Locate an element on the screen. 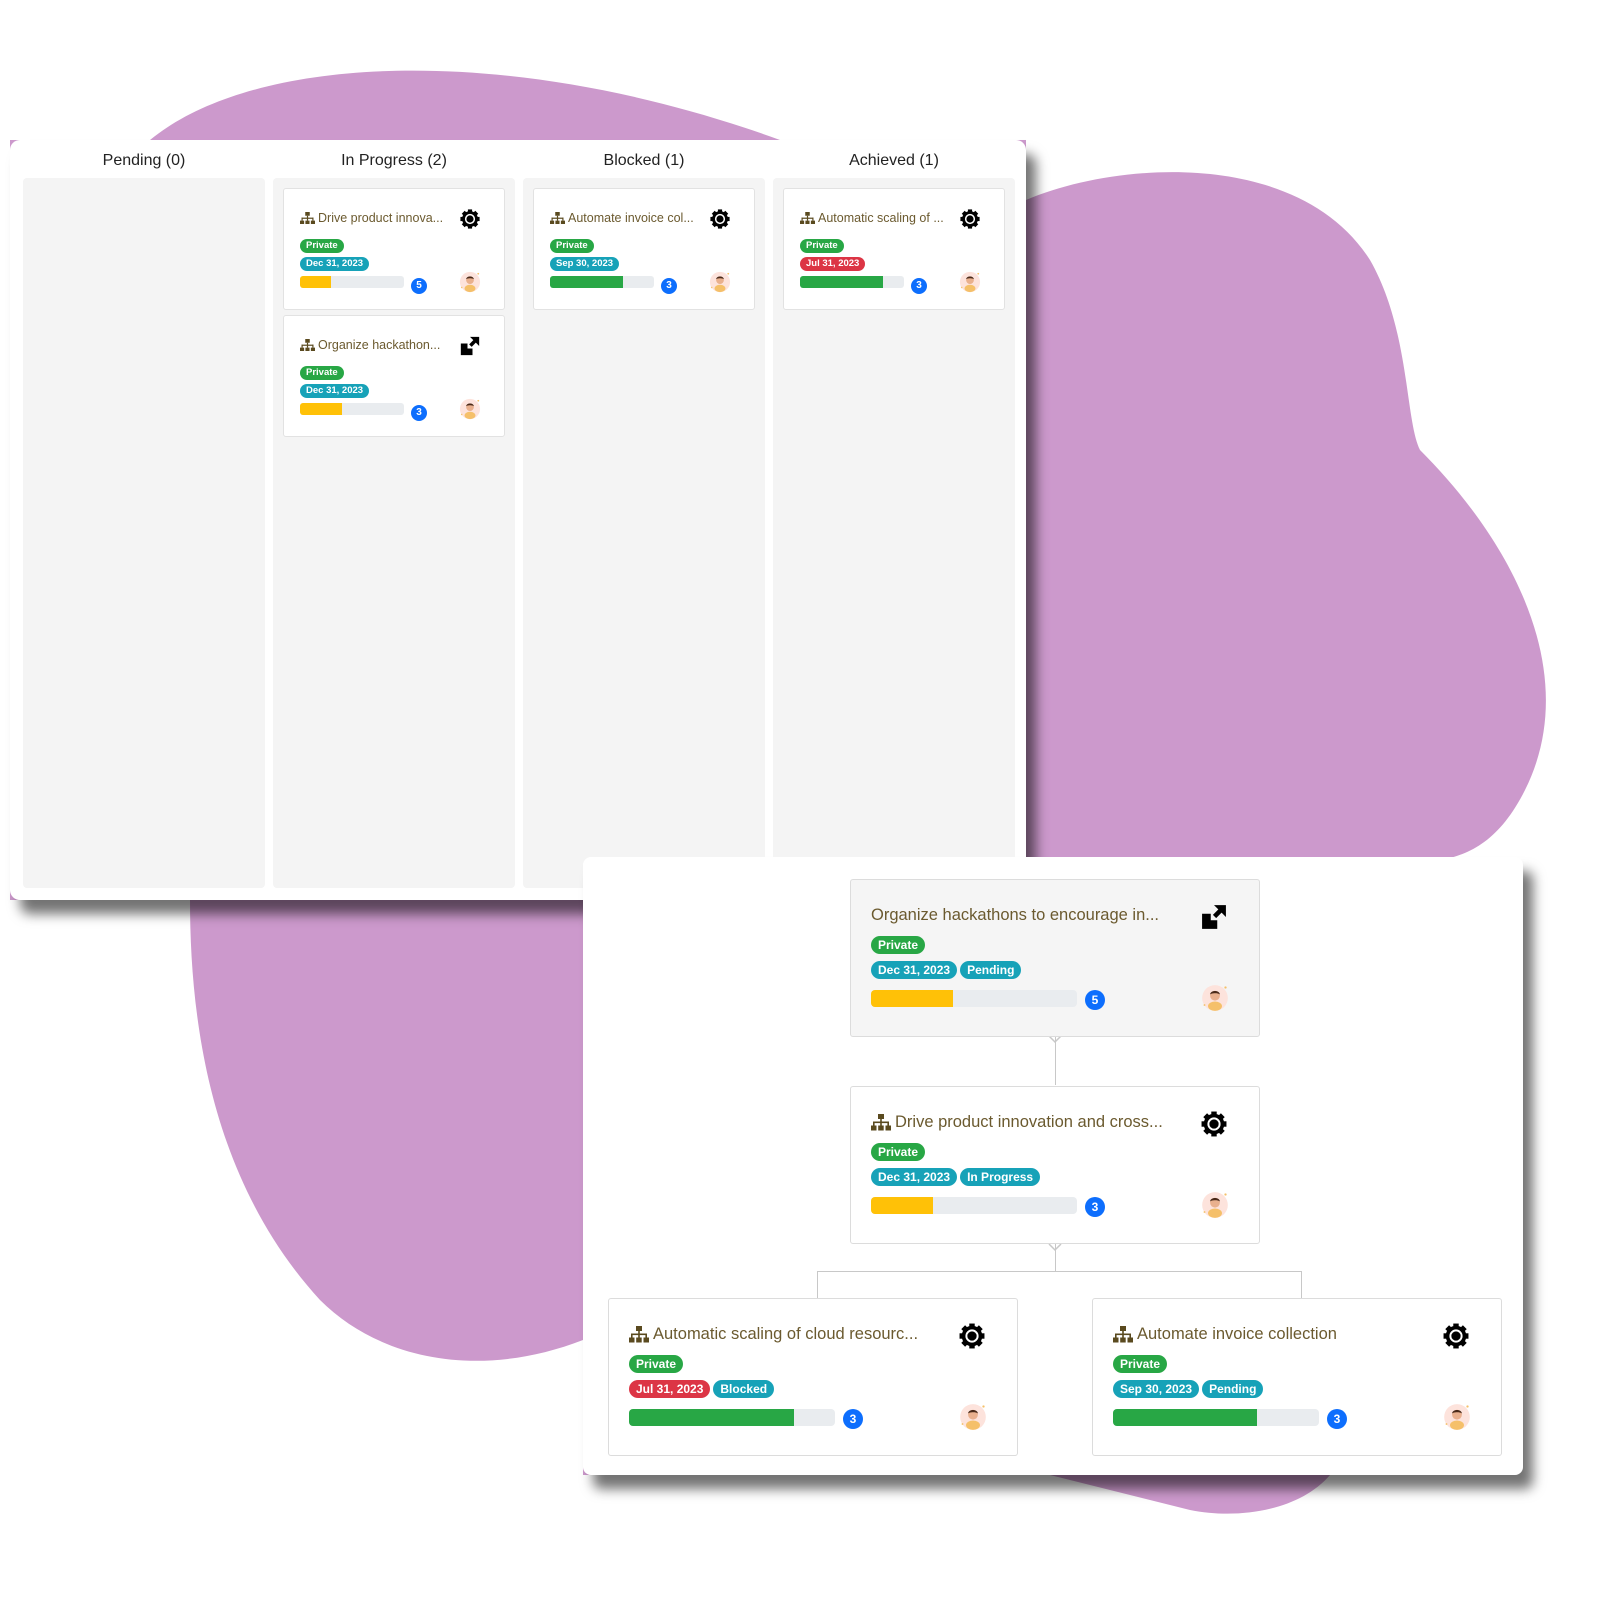  column-header: Pending (0) is located at coordinates (144, 160).